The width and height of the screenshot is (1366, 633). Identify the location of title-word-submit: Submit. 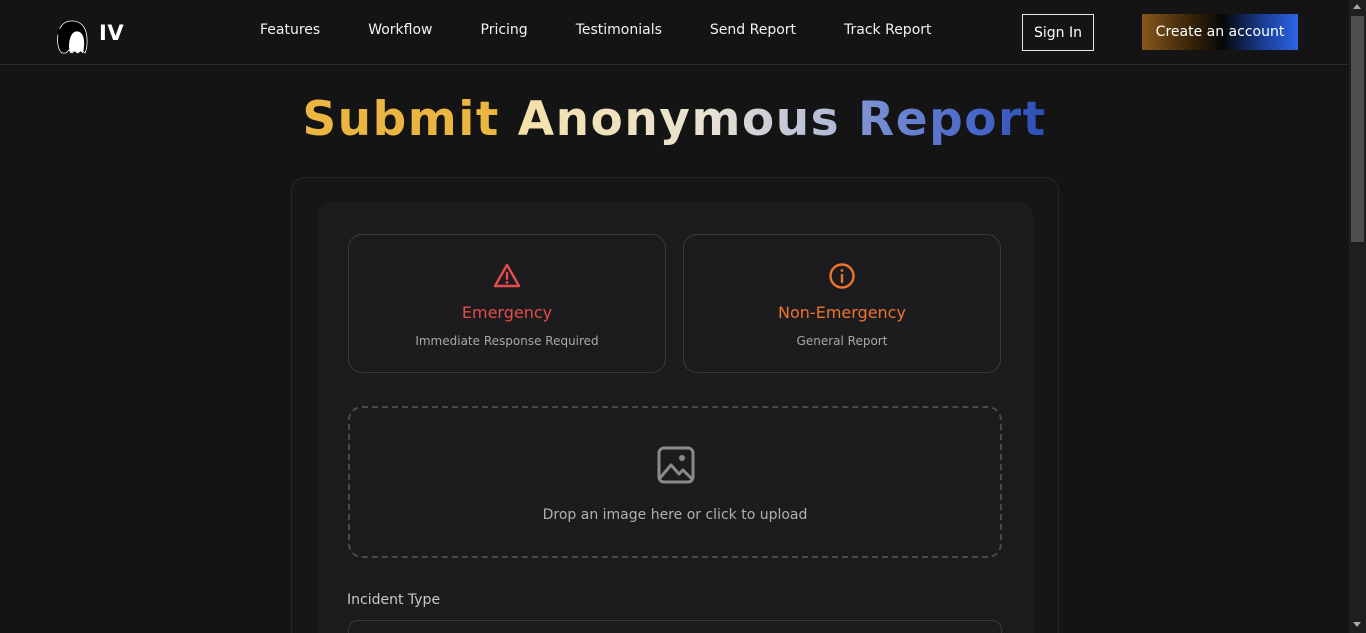
(401, 119).